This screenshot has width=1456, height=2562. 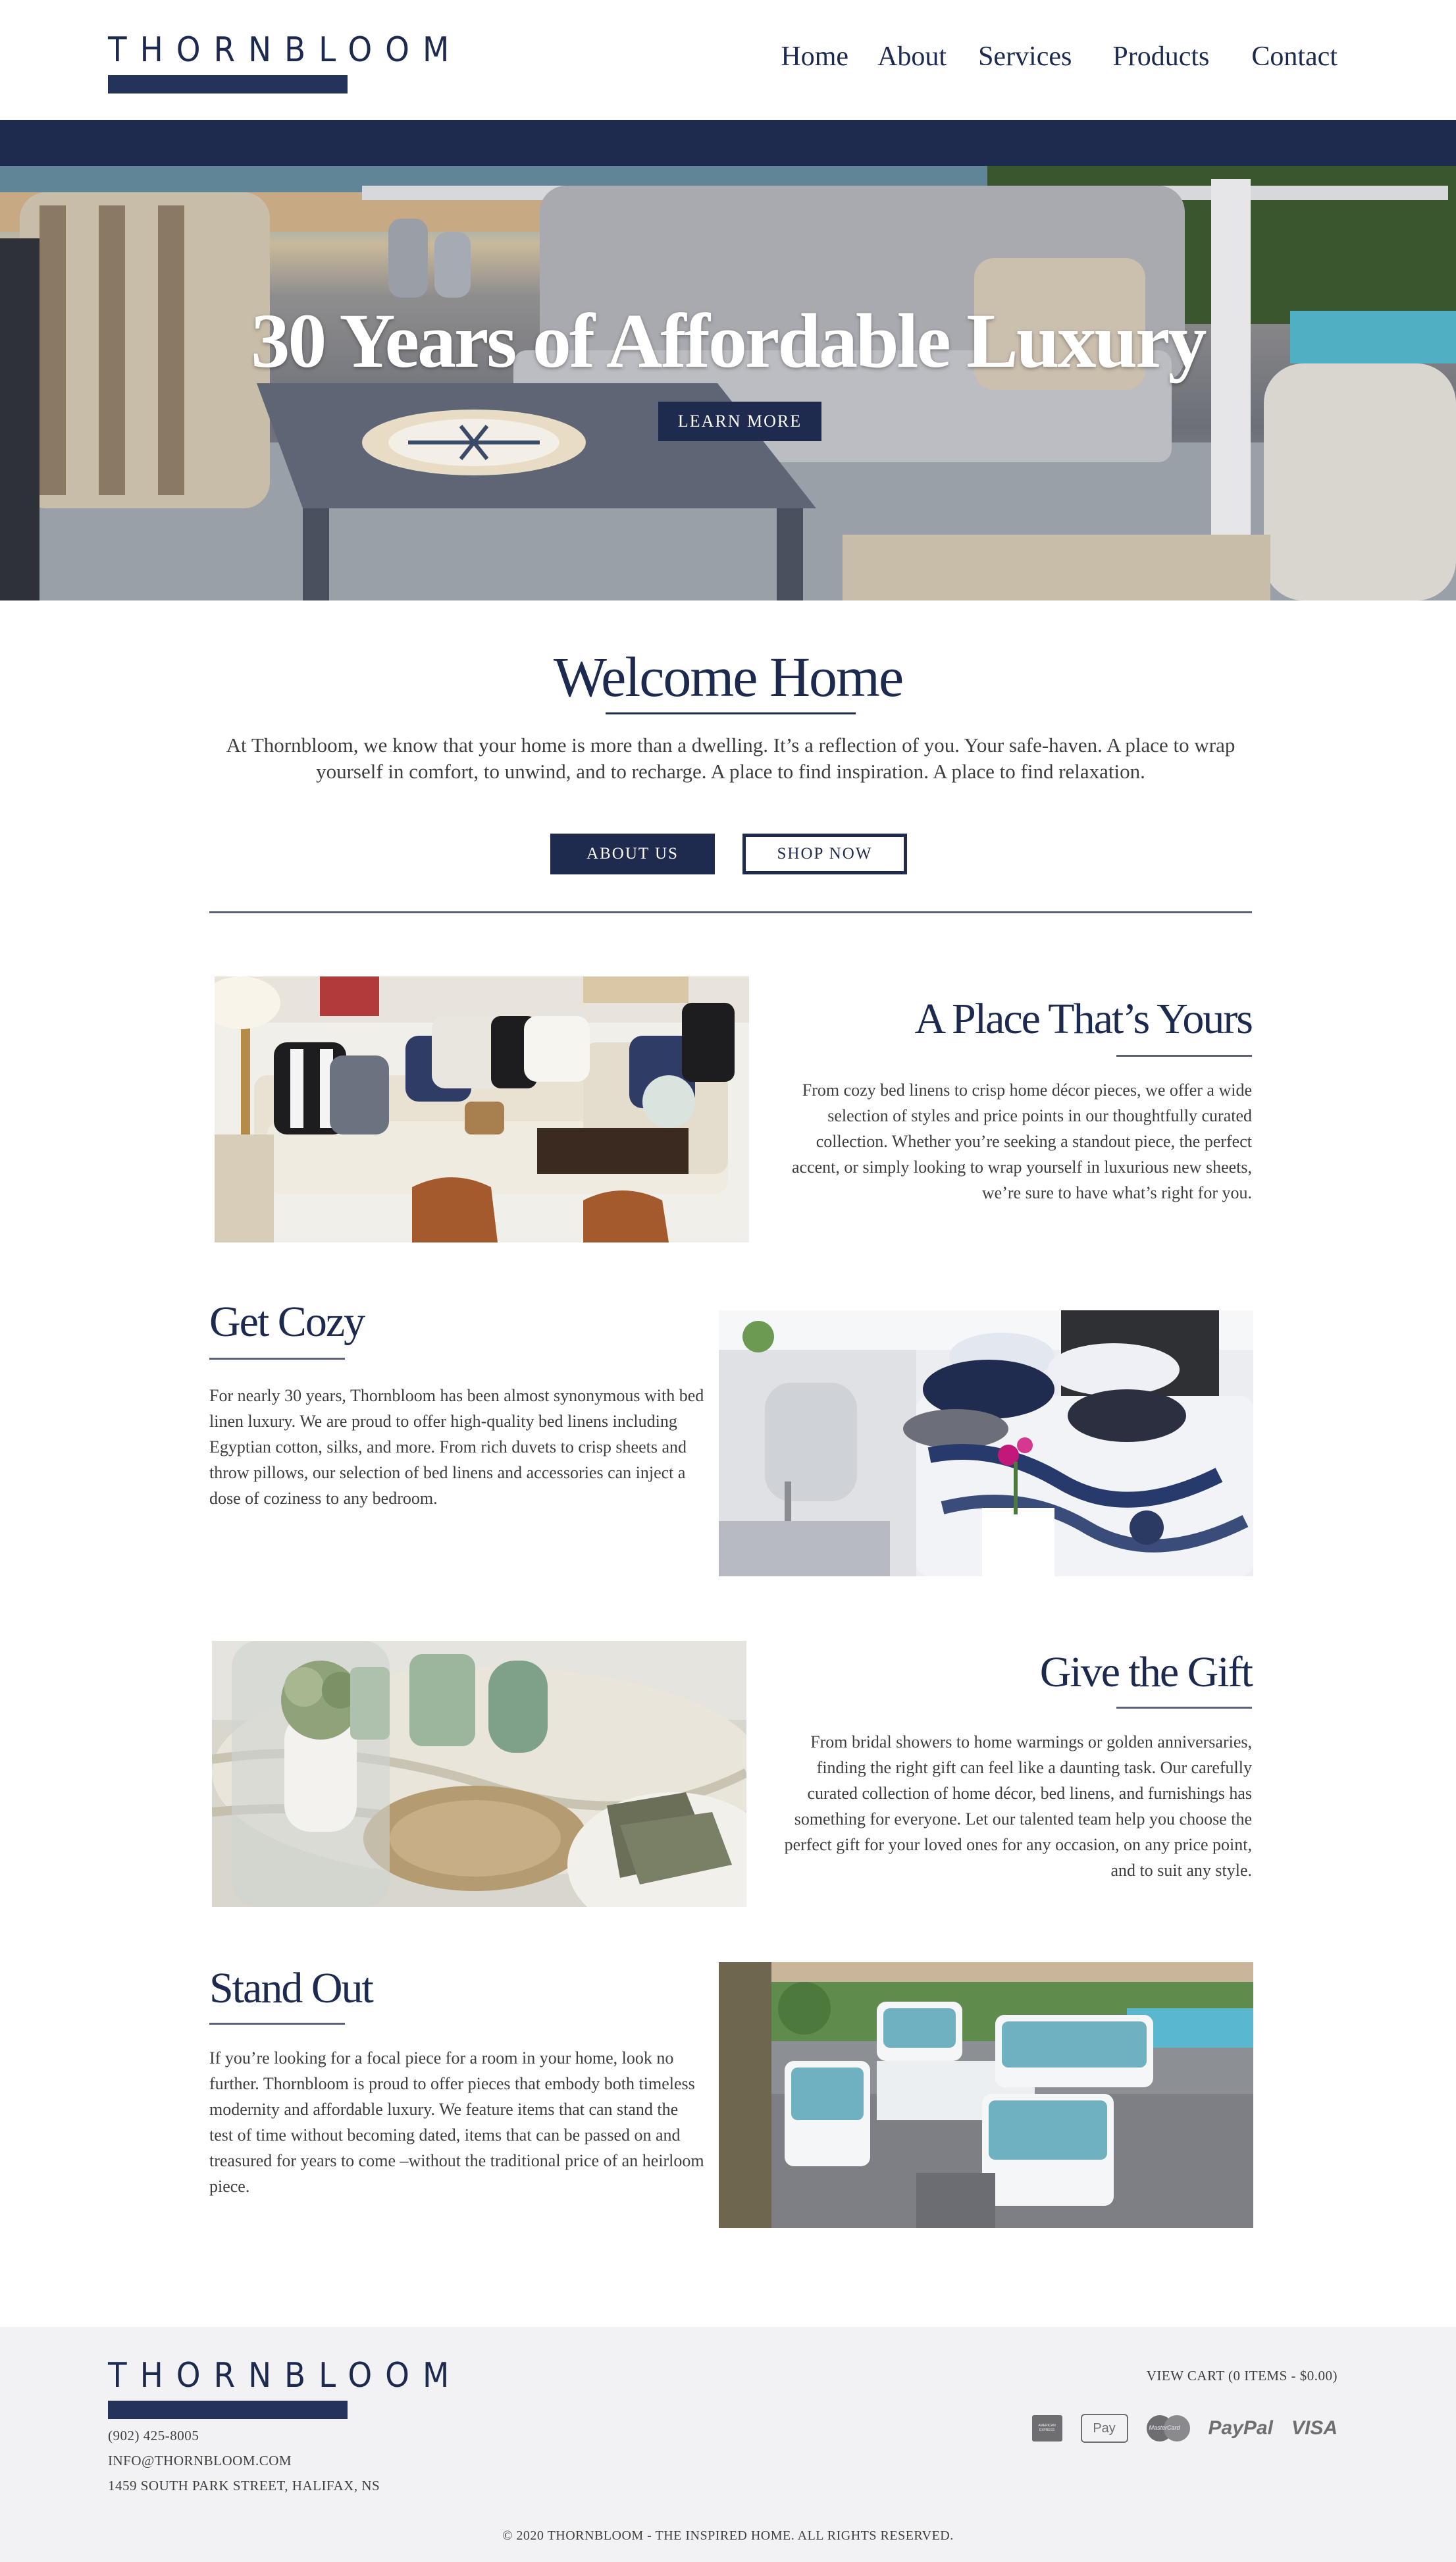 I want to click on footer-logo: THORNBLOOM, so click(x=285, y=2387).